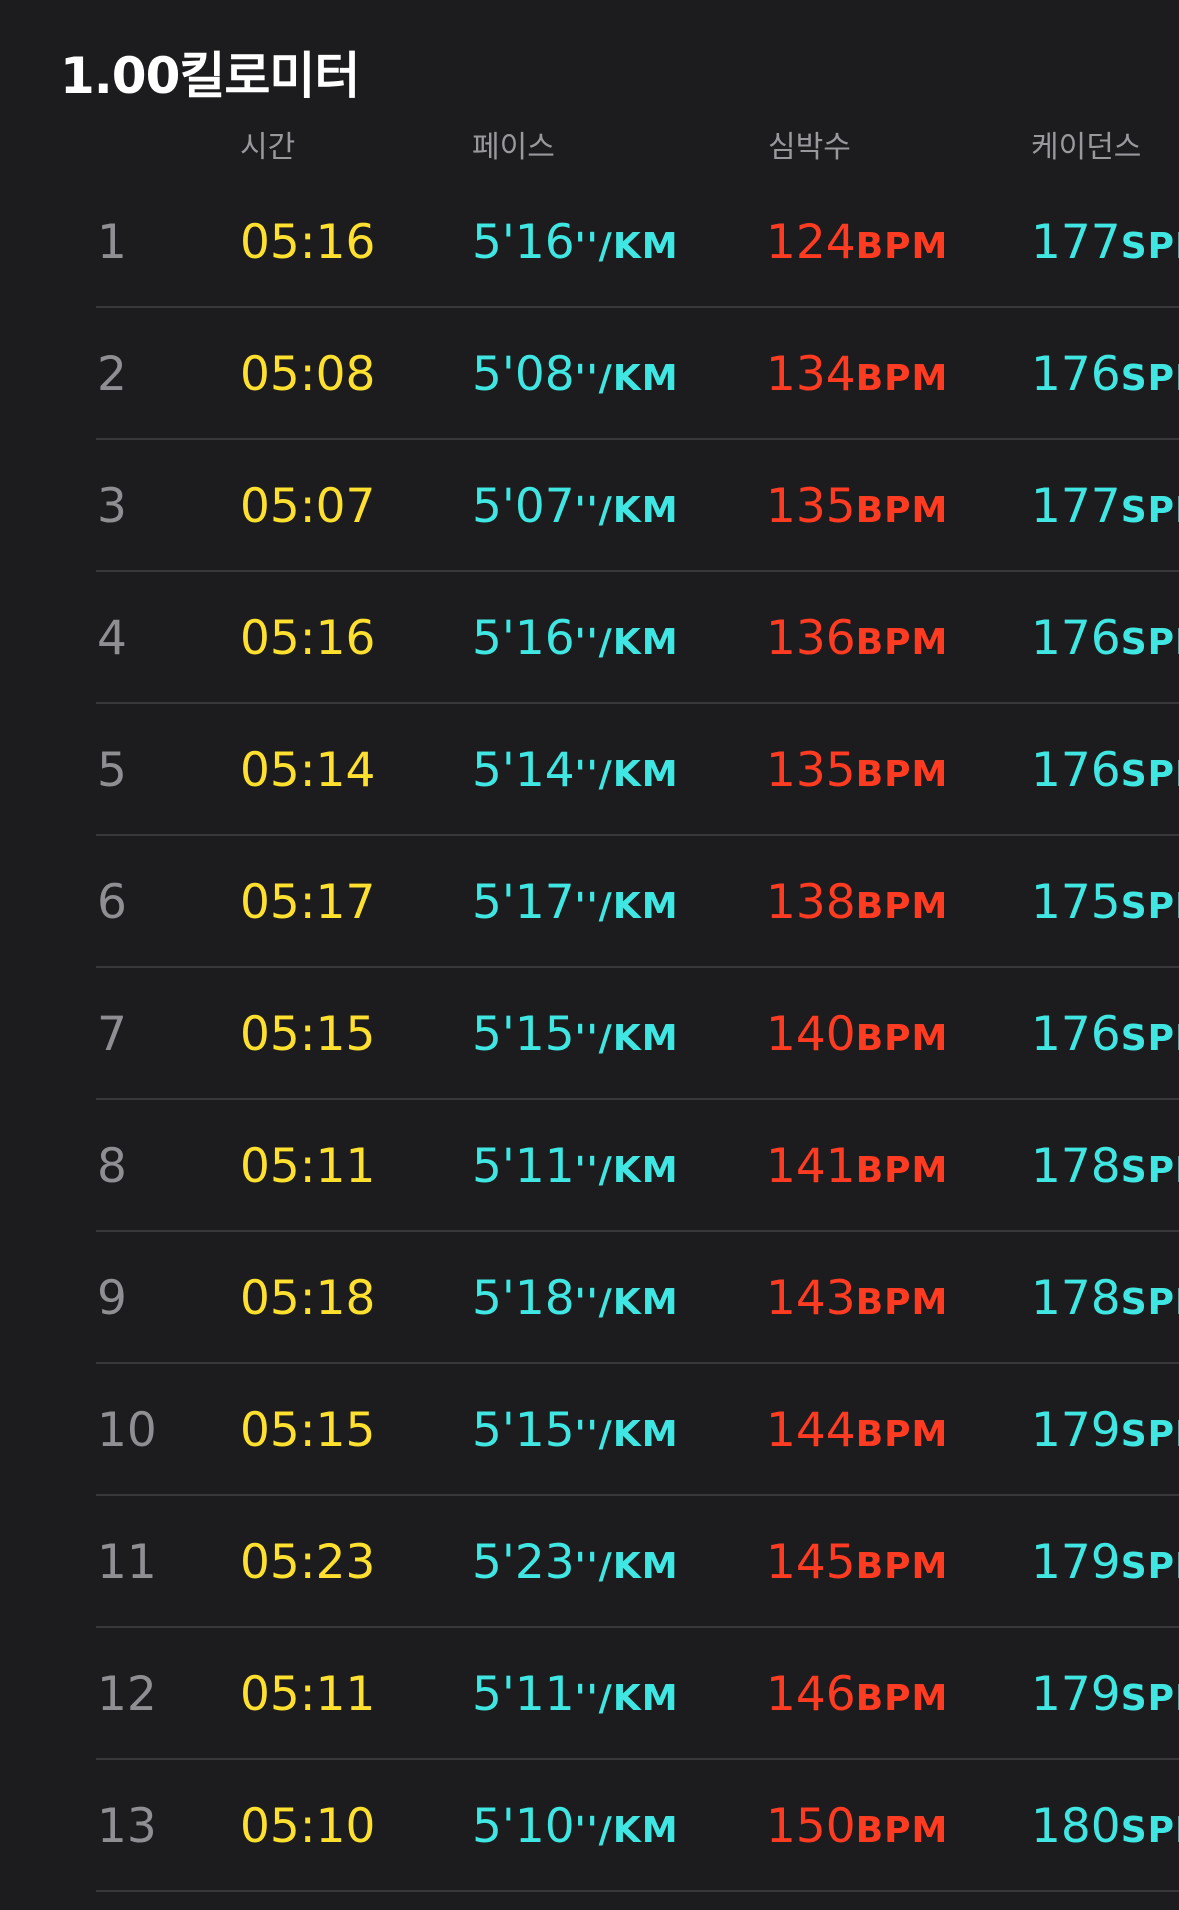 This screenshot has width=1179, height=1910. I want to click on pace-value: 5'07, so click(523, 506).